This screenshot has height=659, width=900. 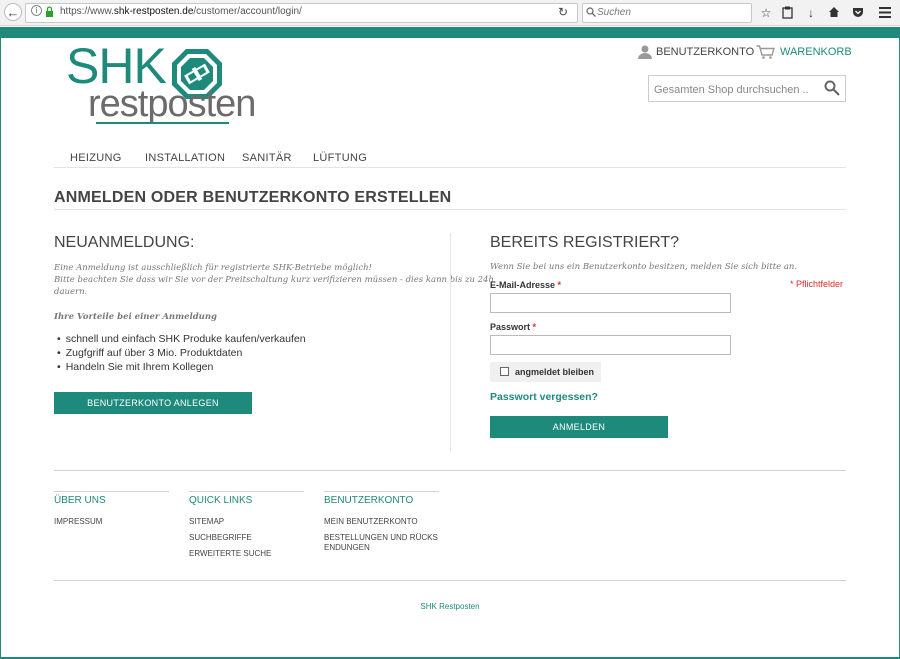 What do you see at coordinates (230, 554) in the screenshot?
I see `footer-link-advanced-search: ERWEITERTE SUCHE` at bounding box center [230, 554].